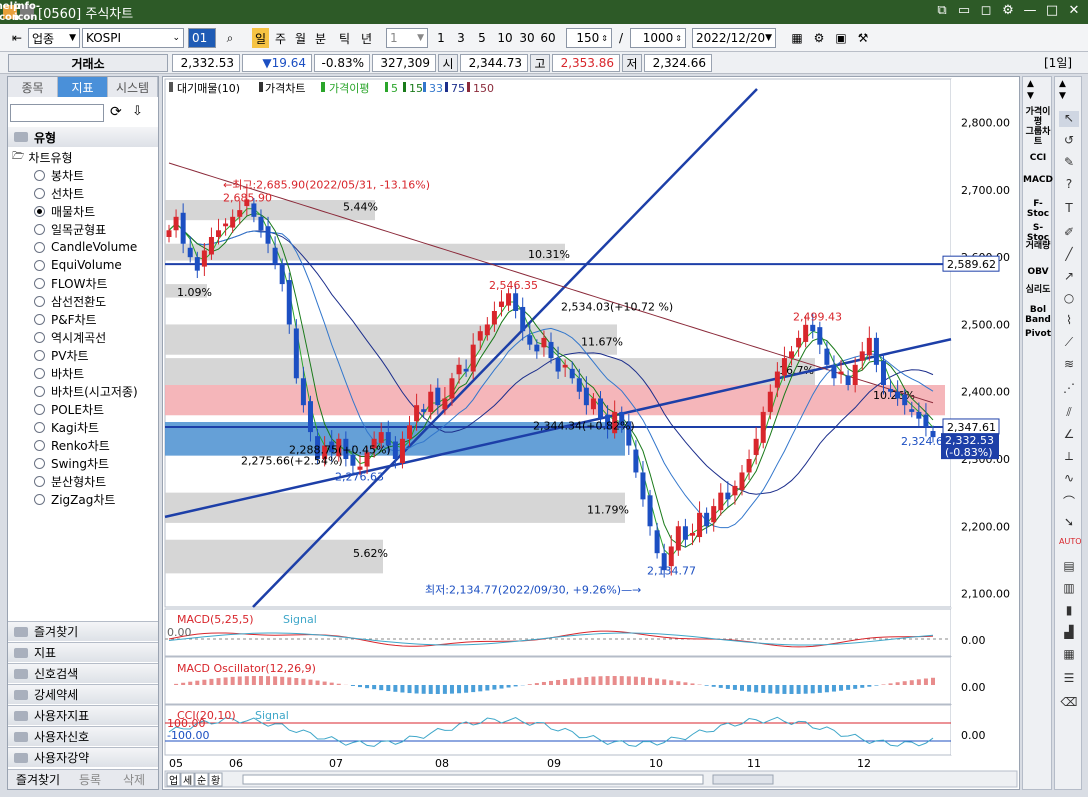 Image resolution: width=1088 pixels, height=797 pixels. What do you see at coordinates (83, 631) in the screenshot?
I see `folder-favorites: 즐겨찾기` at bounding box center [83, 631].